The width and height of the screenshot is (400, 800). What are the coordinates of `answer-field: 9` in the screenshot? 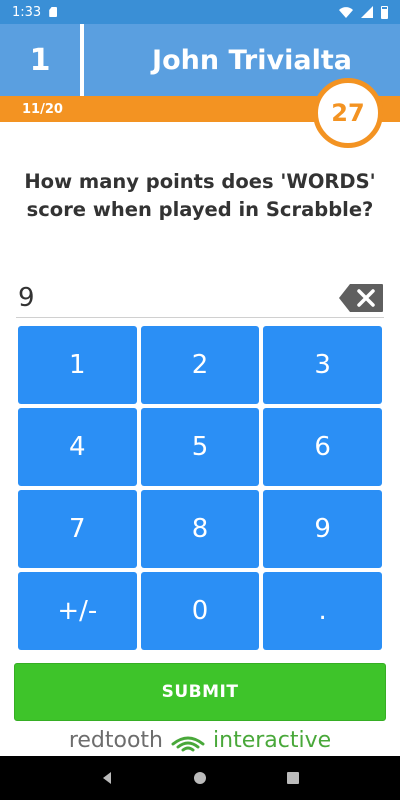 It's located at (200, 298).